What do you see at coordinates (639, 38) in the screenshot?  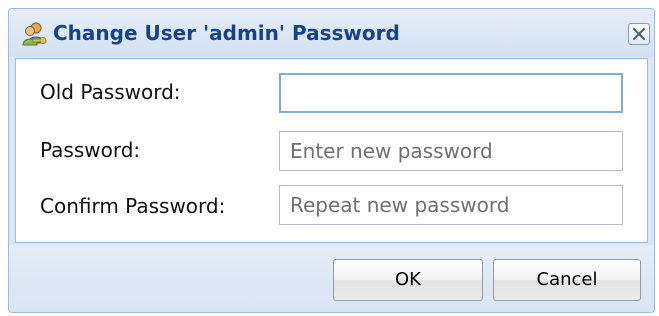 I see `close-icon` at bounding box center [639, 38].